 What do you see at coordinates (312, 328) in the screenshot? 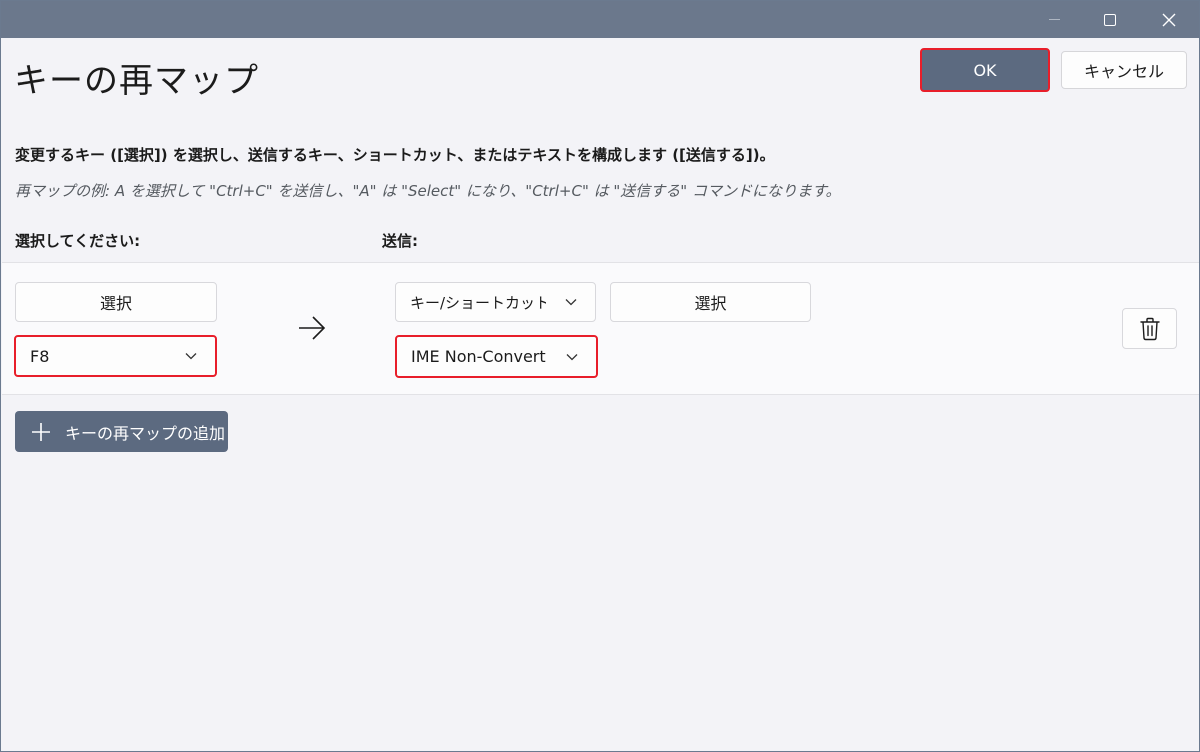
I see `arrow-right-icon` at bounding box center [312, 328].